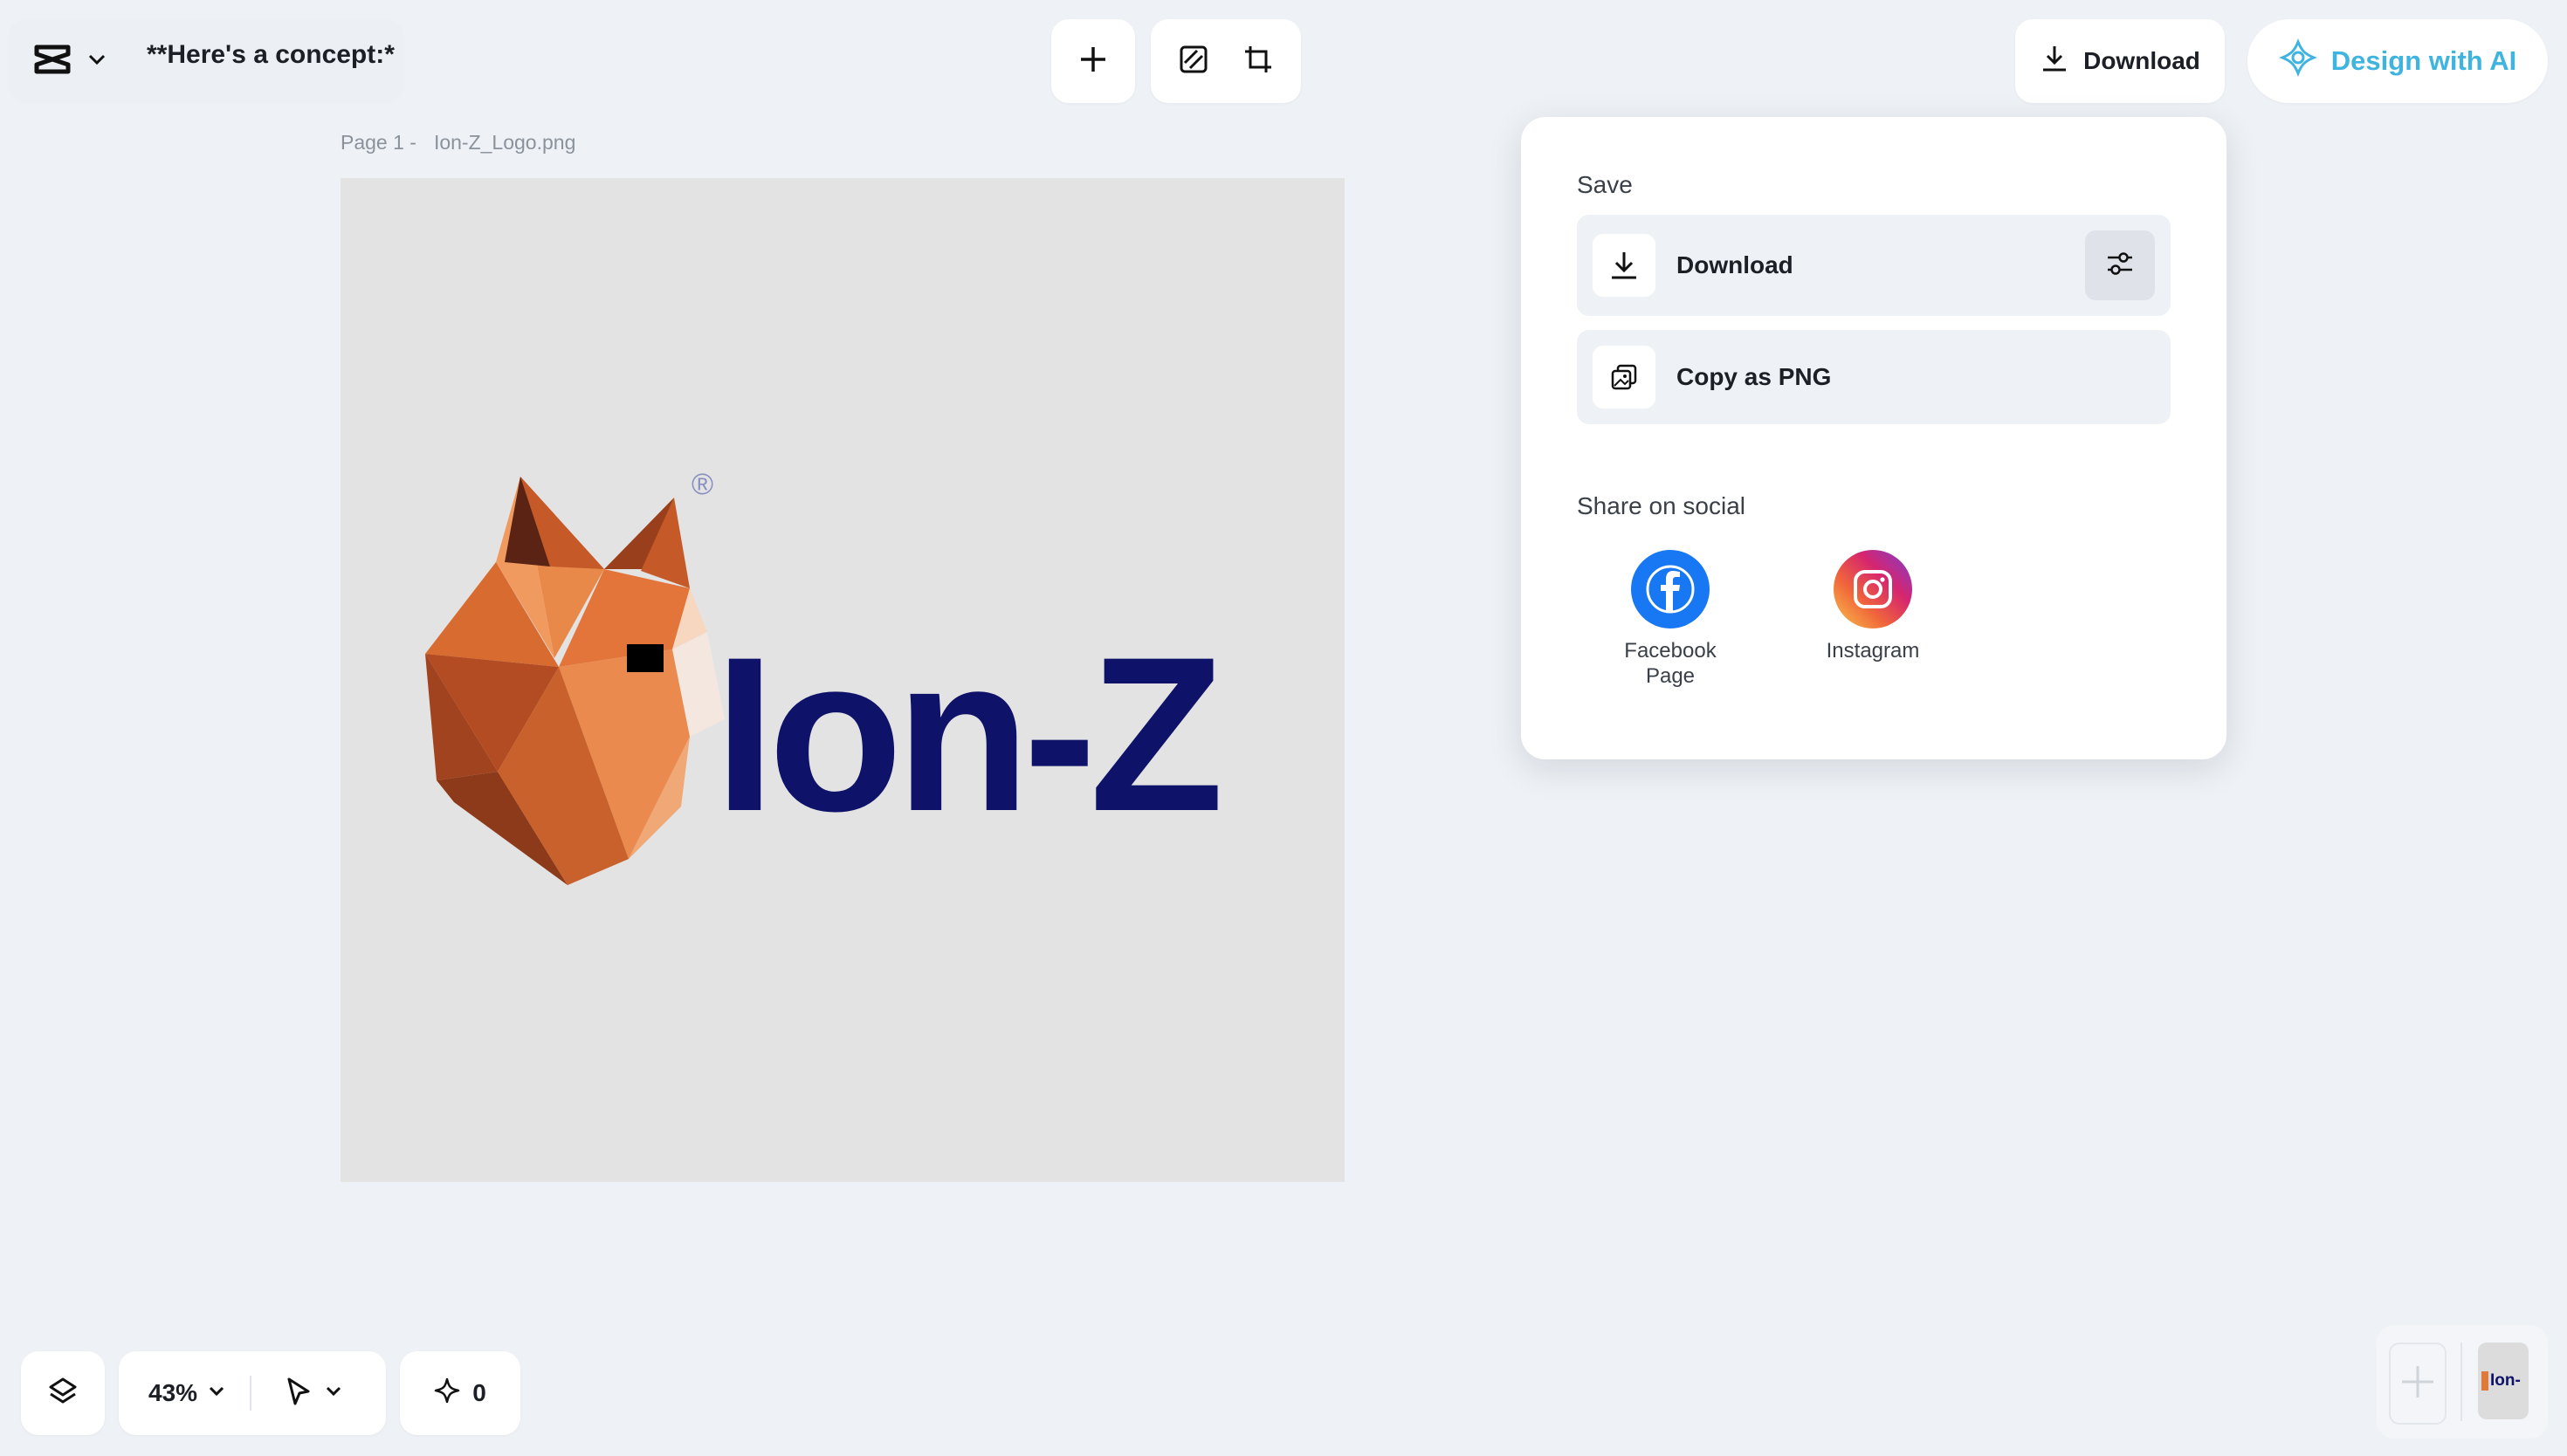 The width and height of the screenshot is (2567, 1456). I want to click on download-button: Download, so click(2120, 61).